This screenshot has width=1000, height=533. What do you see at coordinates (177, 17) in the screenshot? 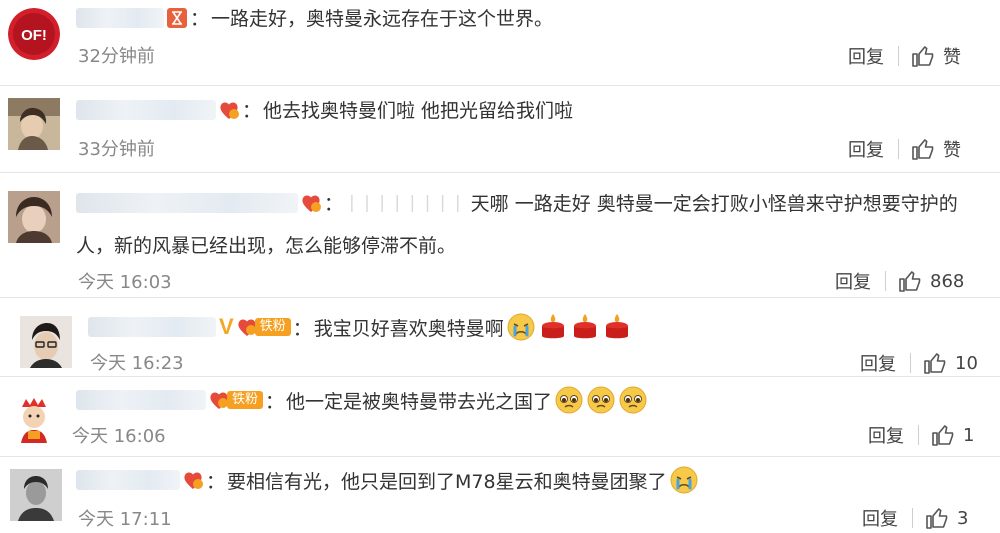
I see `hourglass-icon` at bounding box center [177, 17].